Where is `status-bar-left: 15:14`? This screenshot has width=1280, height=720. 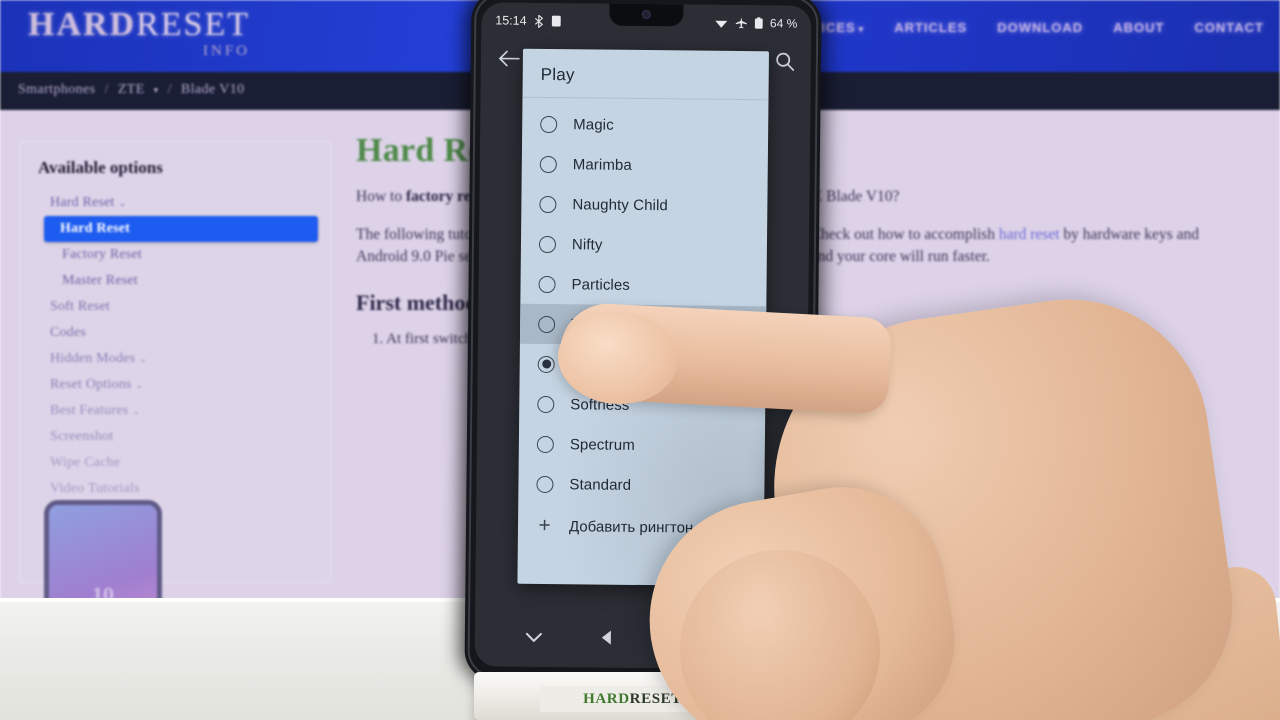
status-bar-left: 15:14 is located at coordinates (528, 20).